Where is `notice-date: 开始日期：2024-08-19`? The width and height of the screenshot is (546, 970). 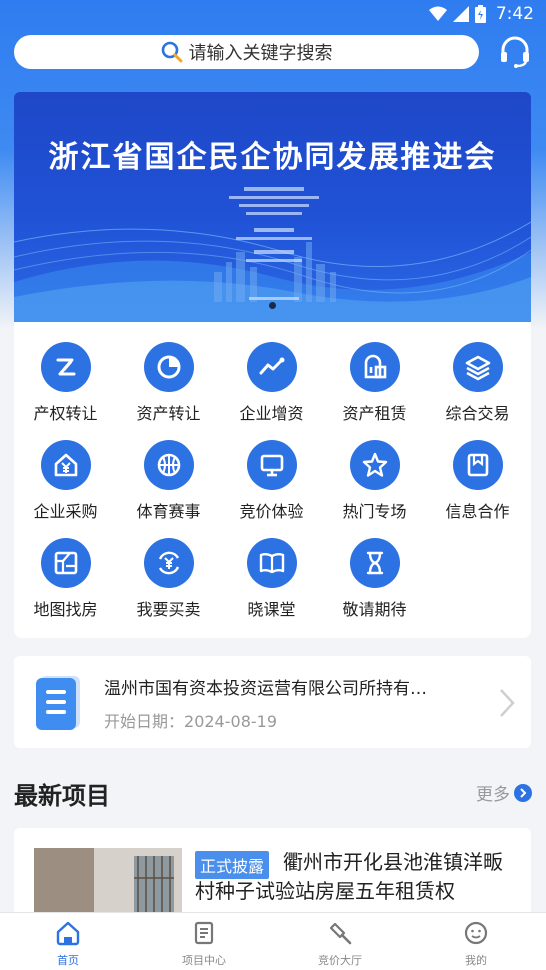
notice-date: 开始日期：2024-08-19 is located at coordinates (190, 721).